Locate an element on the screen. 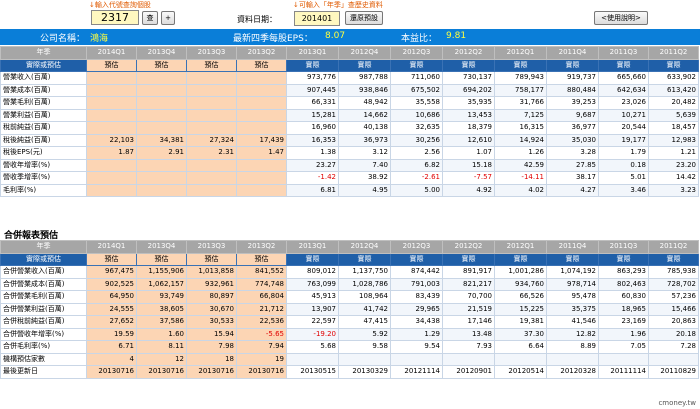 Image resolution: width=700 pixels, height=409 pixels. data-cell: -1.42 is located at coordinates (312, 178).